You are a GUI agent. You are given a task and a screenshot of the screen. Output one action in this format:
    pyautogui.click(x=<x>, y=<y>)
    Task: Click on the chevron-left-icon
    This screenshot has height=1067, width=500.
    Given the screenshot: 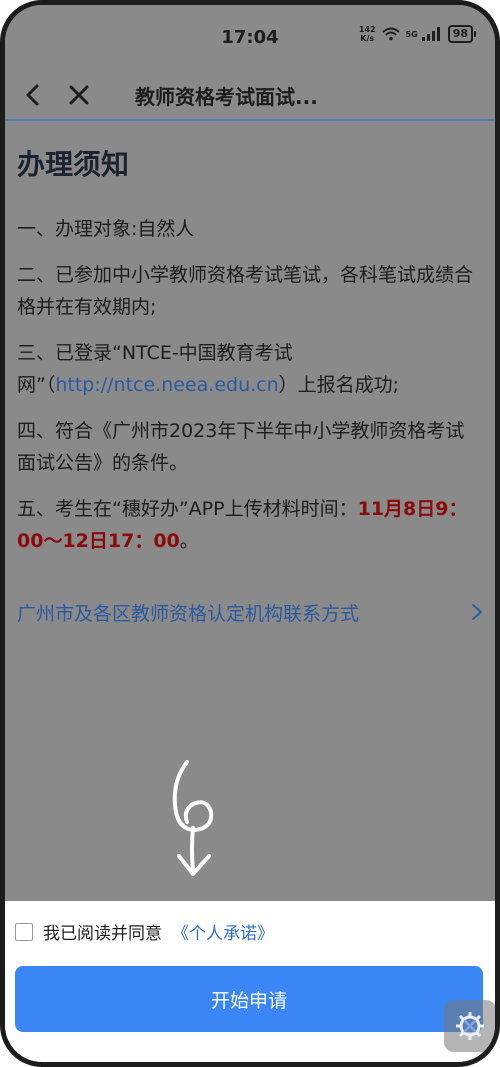 What is the action you would take?
    pyautogui.click(x=32, y=95)
    